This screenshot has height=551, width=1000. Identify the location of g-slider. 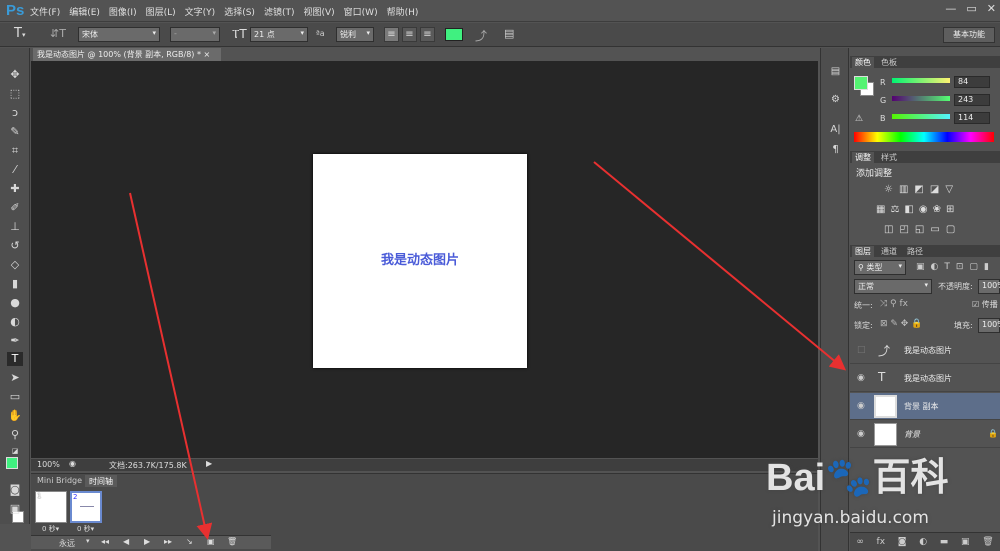
(921, 98).